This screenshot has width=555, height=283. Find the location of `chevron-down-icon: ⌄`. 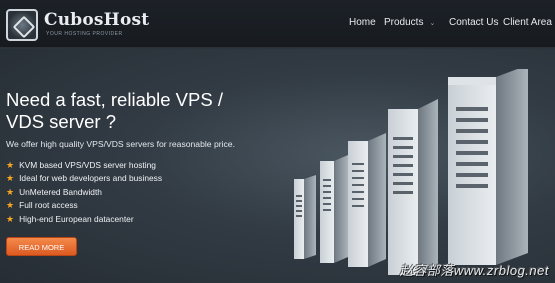

chevron-down-icon: ⌄ is located at coordinates (432, 23).